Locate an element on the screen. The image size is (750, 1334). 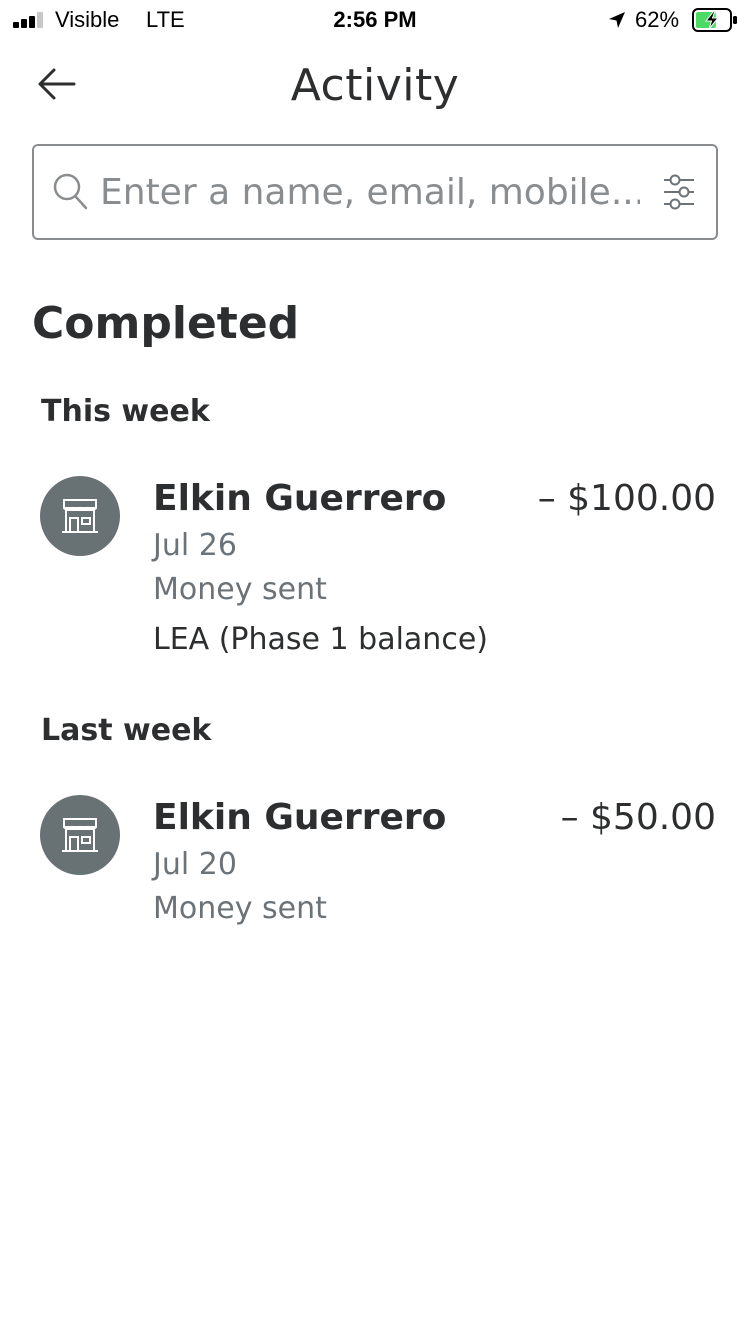
group-heading-this-week: This week is located at coordinates (125, 411).